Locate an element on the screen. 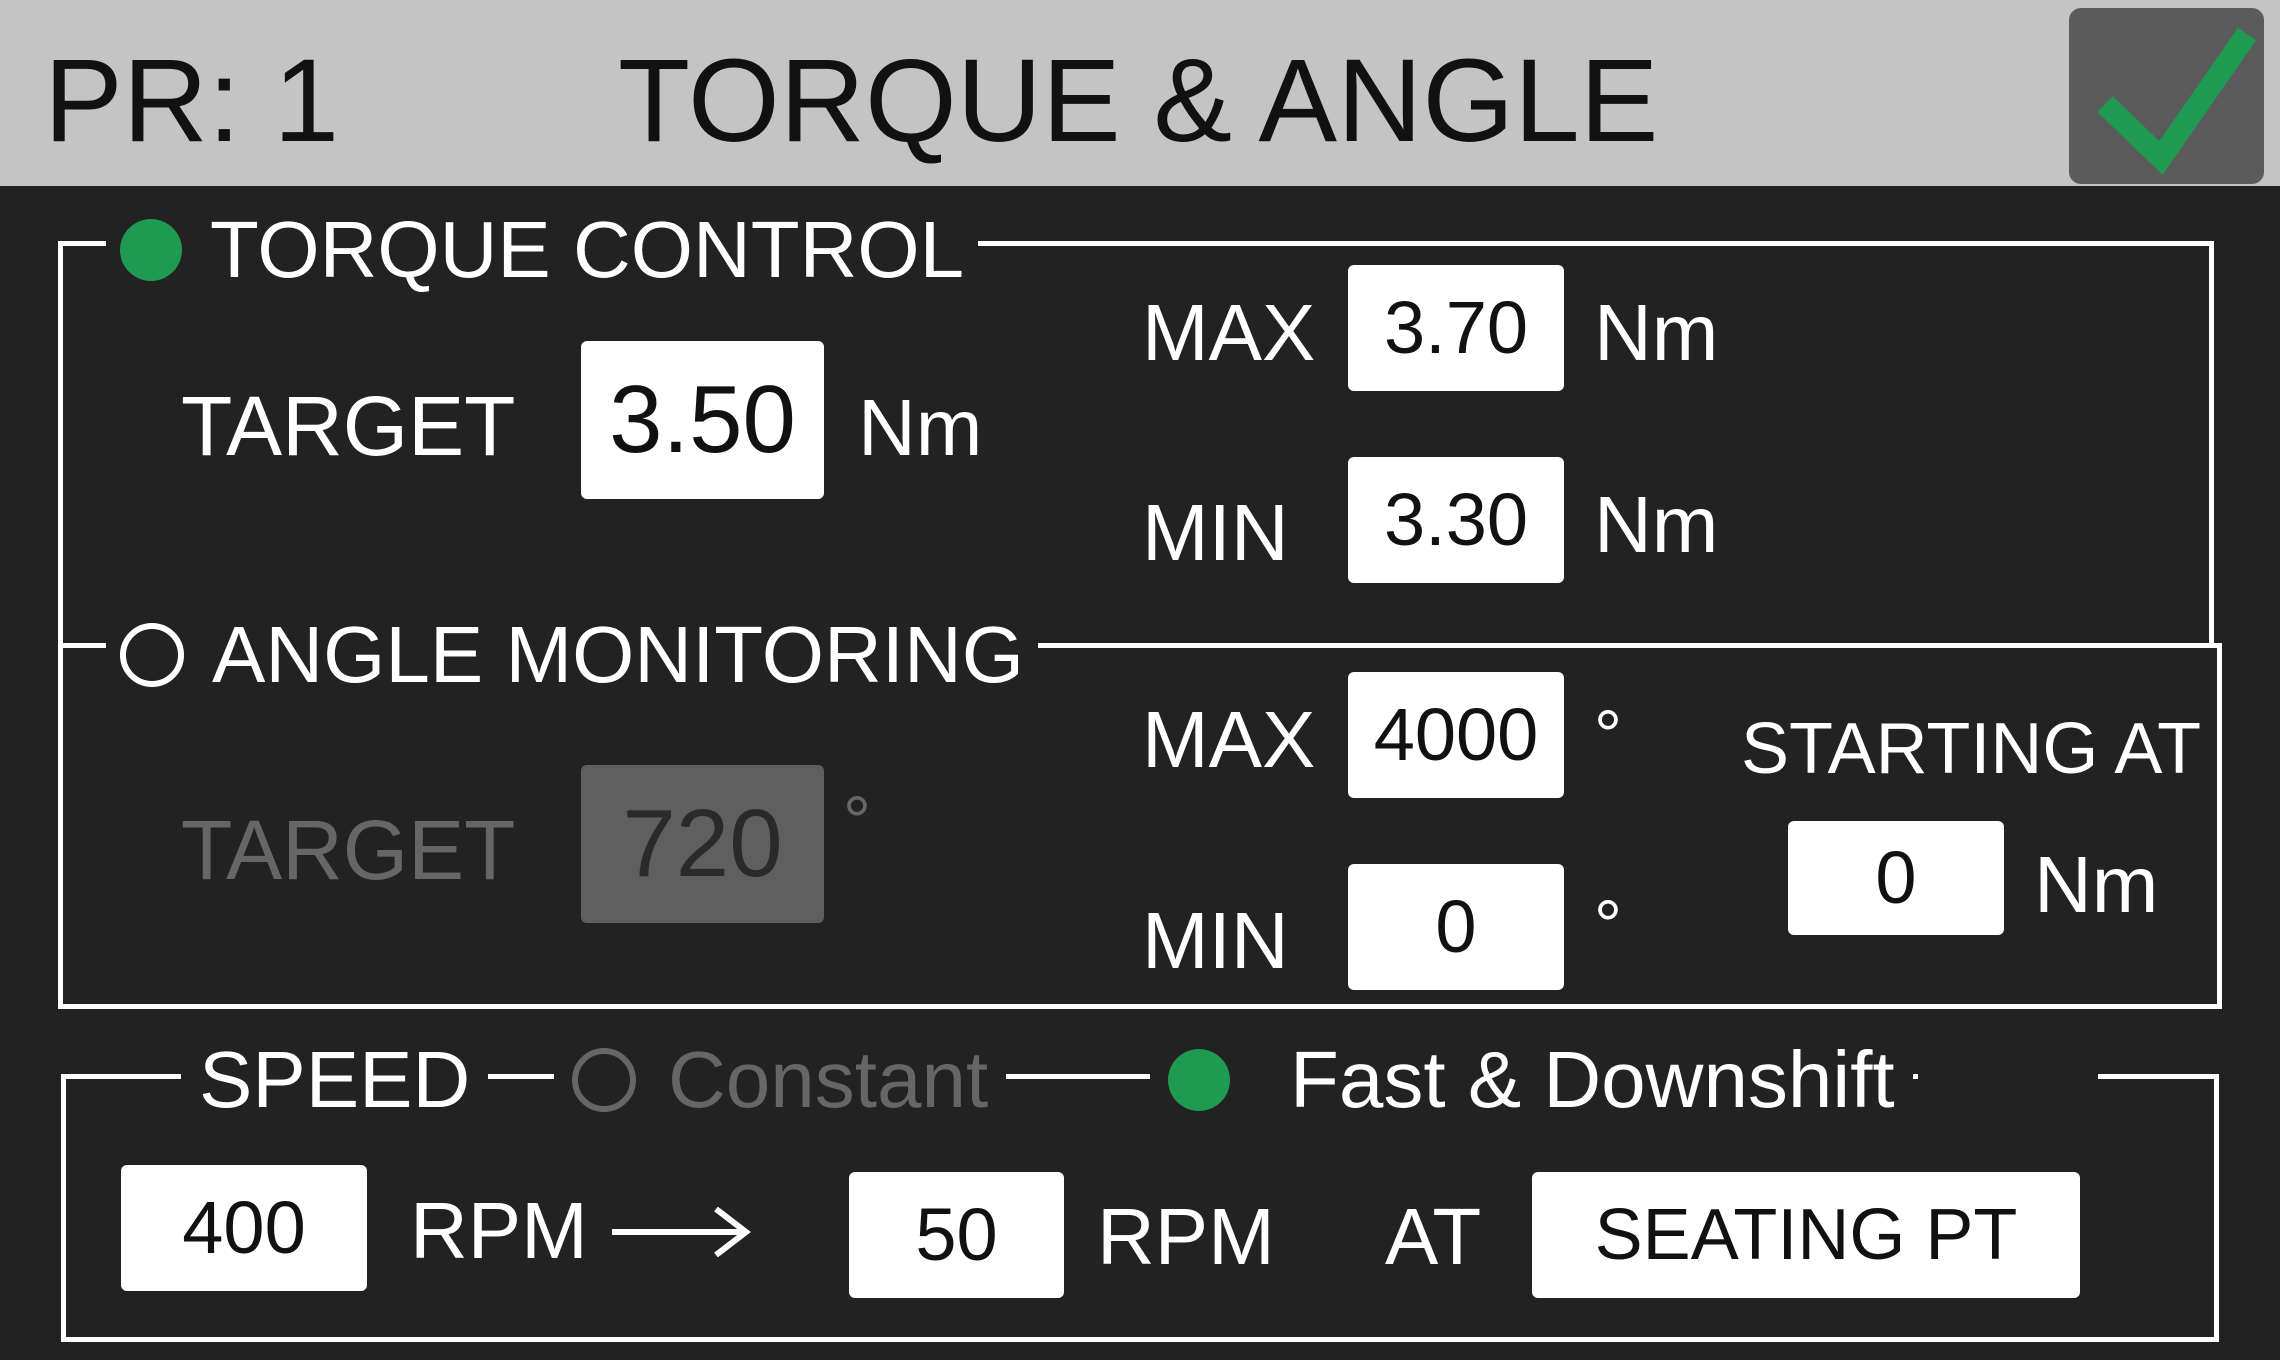 The image size is (2280, 1360). initial-rpm-unit: RPM is located at coordinates (499, 1230).